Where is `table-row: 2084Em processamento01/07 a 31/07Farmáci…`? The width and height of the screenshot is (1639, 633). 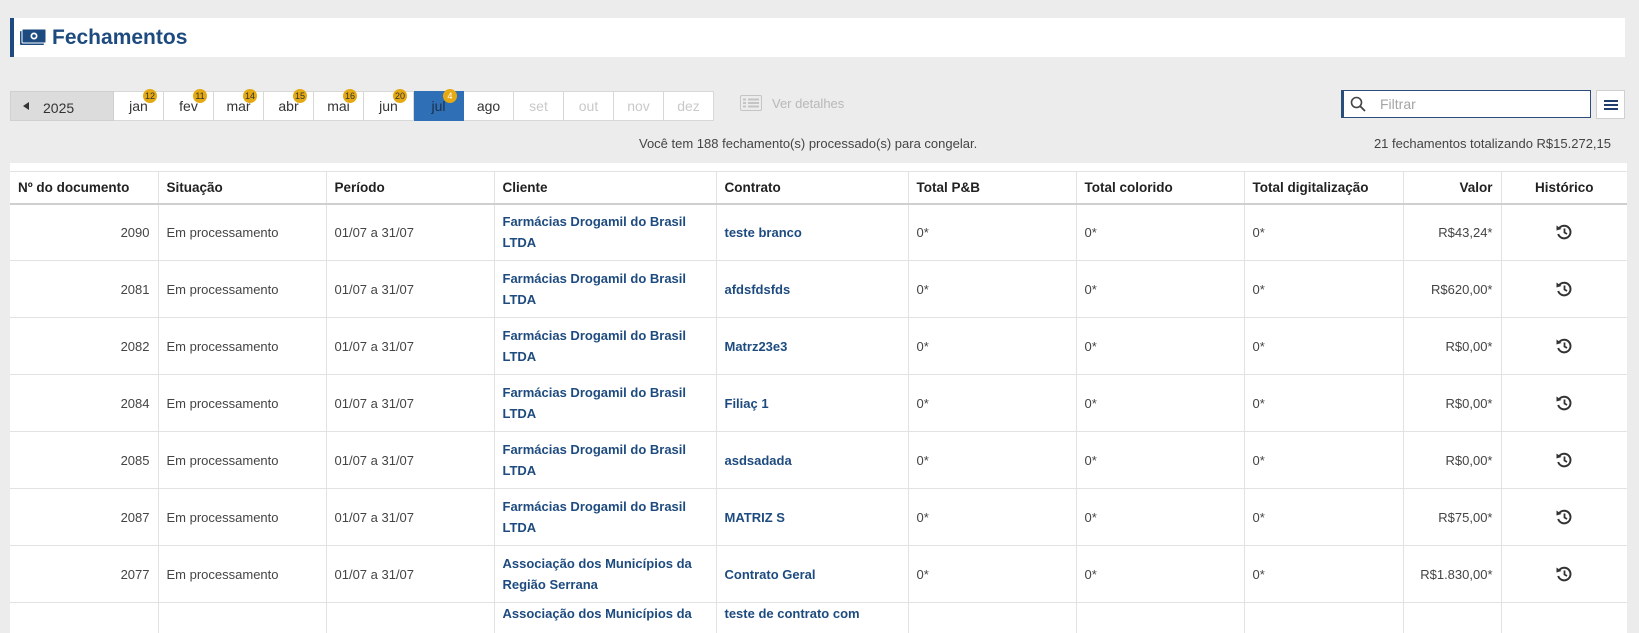
table-row: 2084Em processamento01/07 a 31/07Farmáci… is located at coordinates (818, 403).